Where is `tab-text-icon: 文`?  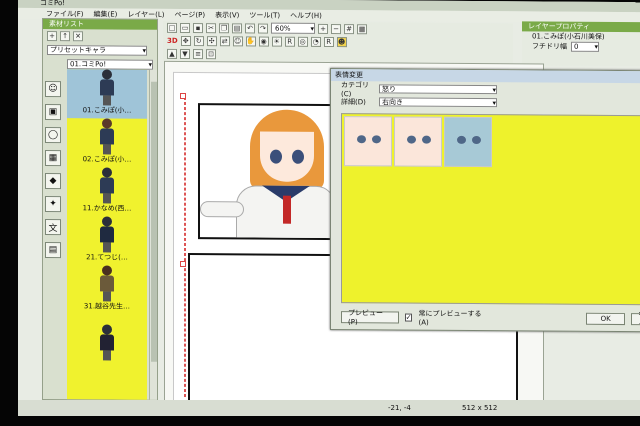 tab-text-icon: 文 is located at coordinates (53, 227).